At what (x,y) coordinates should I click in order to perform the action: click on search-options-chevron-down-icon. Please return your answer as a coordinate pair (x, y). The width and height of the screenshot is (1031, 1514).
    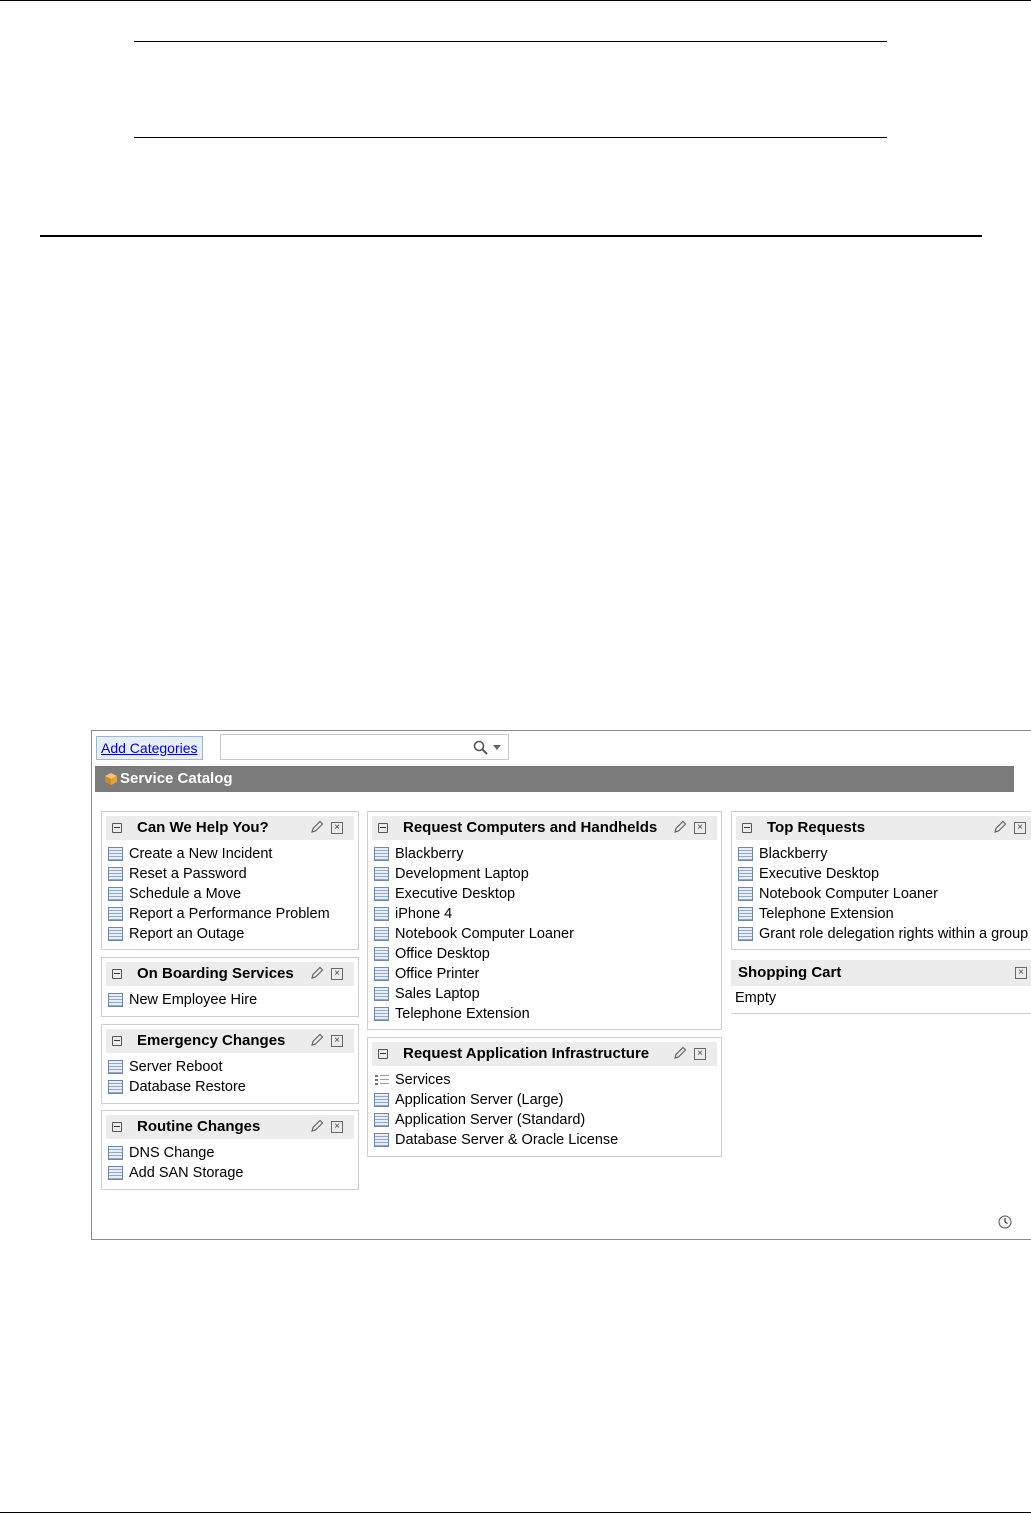
    Looking at the image, I should click on (497, 747).